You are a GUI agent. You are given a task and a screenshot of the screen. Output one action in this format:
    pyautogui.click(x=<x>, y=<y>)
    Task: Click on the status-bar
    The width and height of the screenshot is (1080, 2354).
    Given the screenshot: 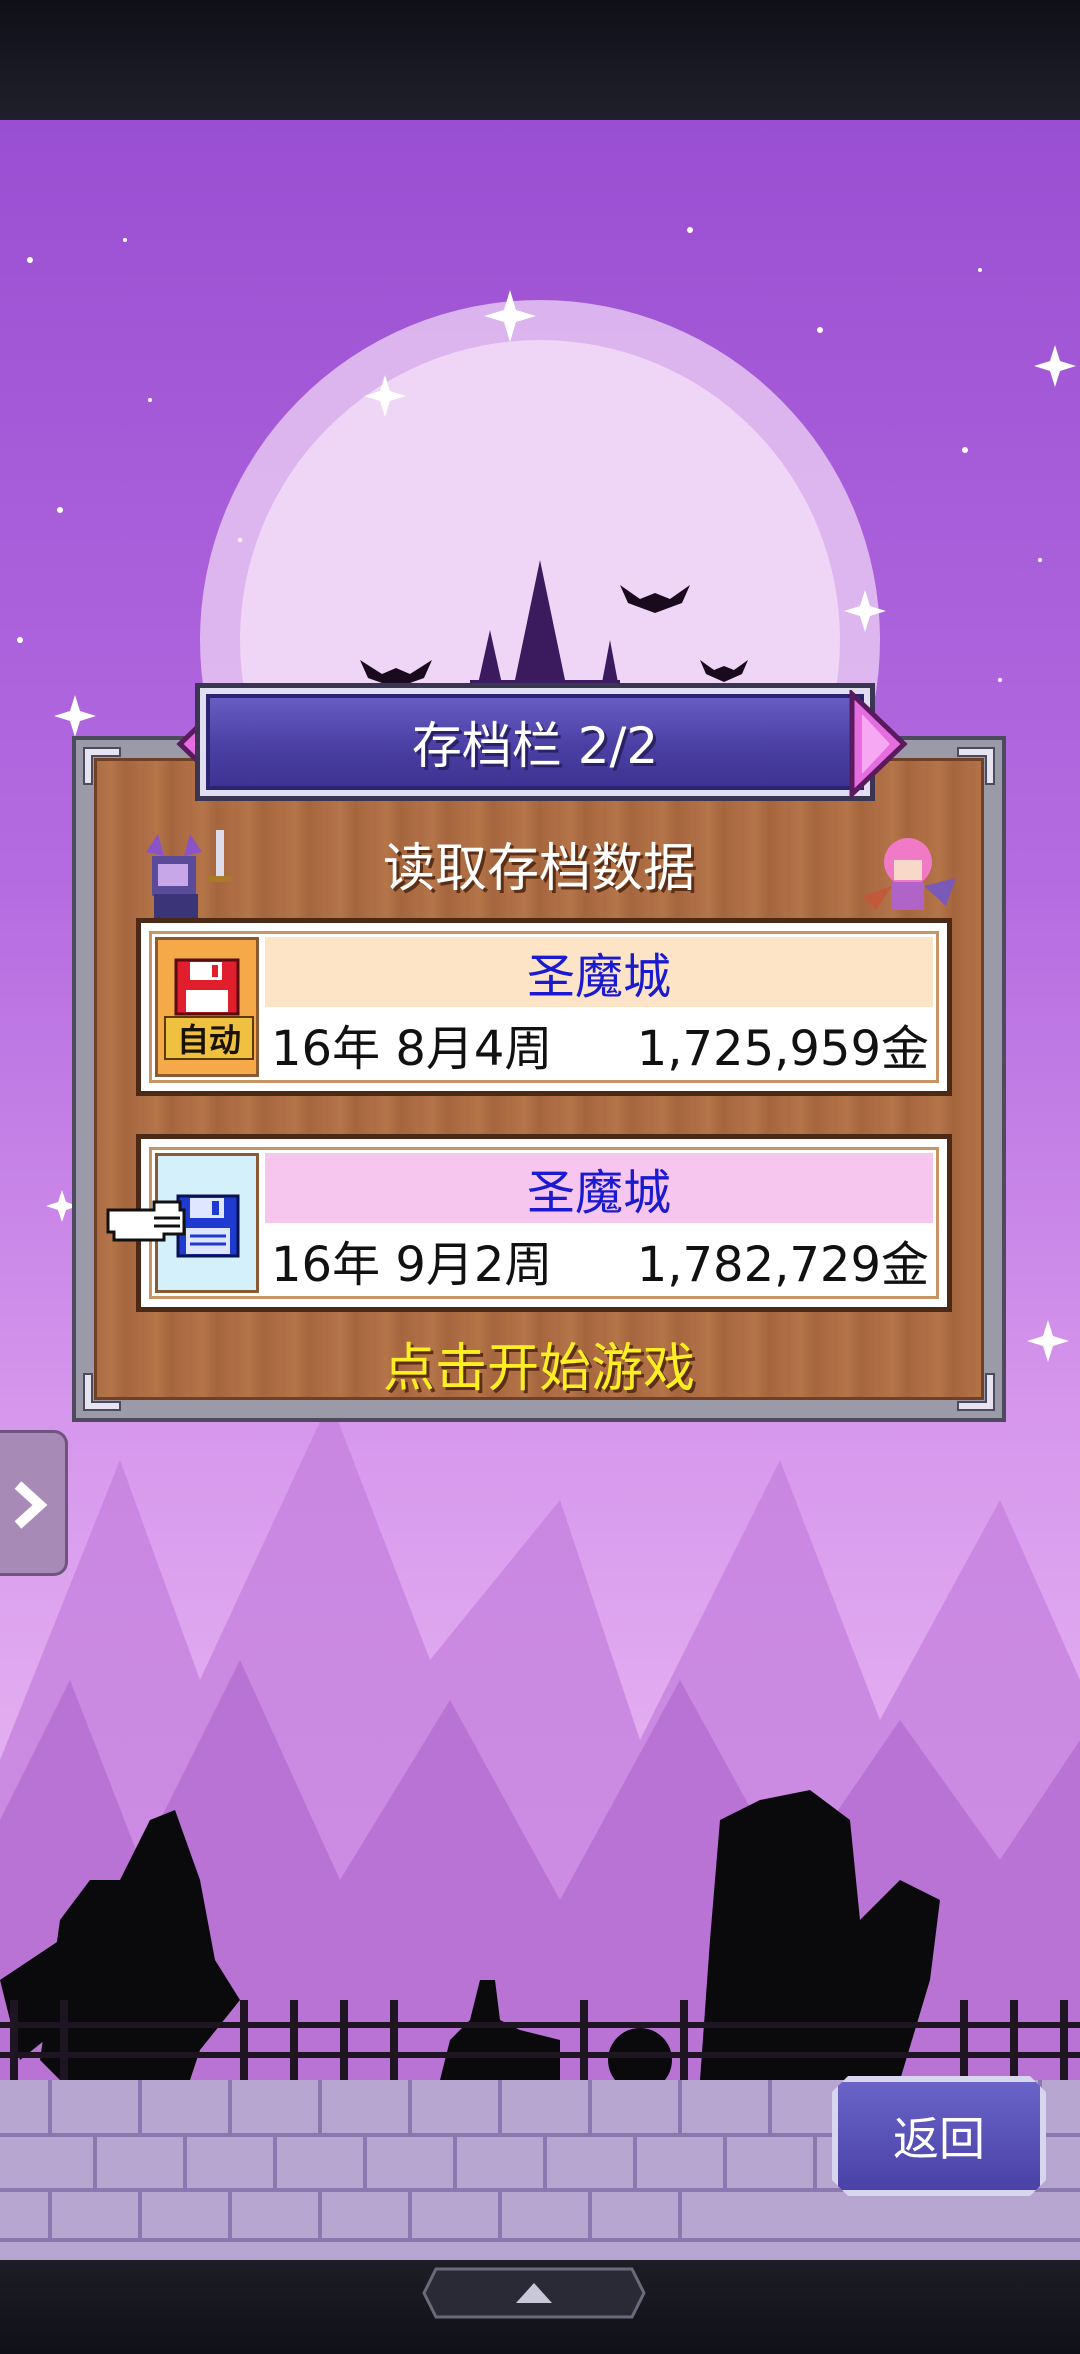 What is the action you would take?
    pyautogui.click(x=540, y=60)
    